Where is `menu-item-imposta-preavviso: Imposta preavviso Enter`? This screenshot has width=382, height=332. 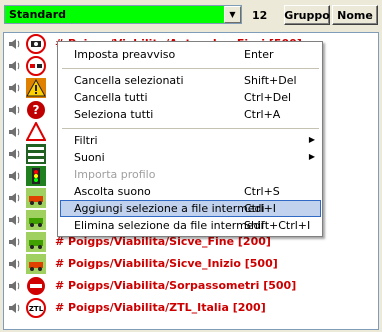 menu-item-imposta-preavviso: Imposta preavviso Enter is located at coordinates (190, 54).